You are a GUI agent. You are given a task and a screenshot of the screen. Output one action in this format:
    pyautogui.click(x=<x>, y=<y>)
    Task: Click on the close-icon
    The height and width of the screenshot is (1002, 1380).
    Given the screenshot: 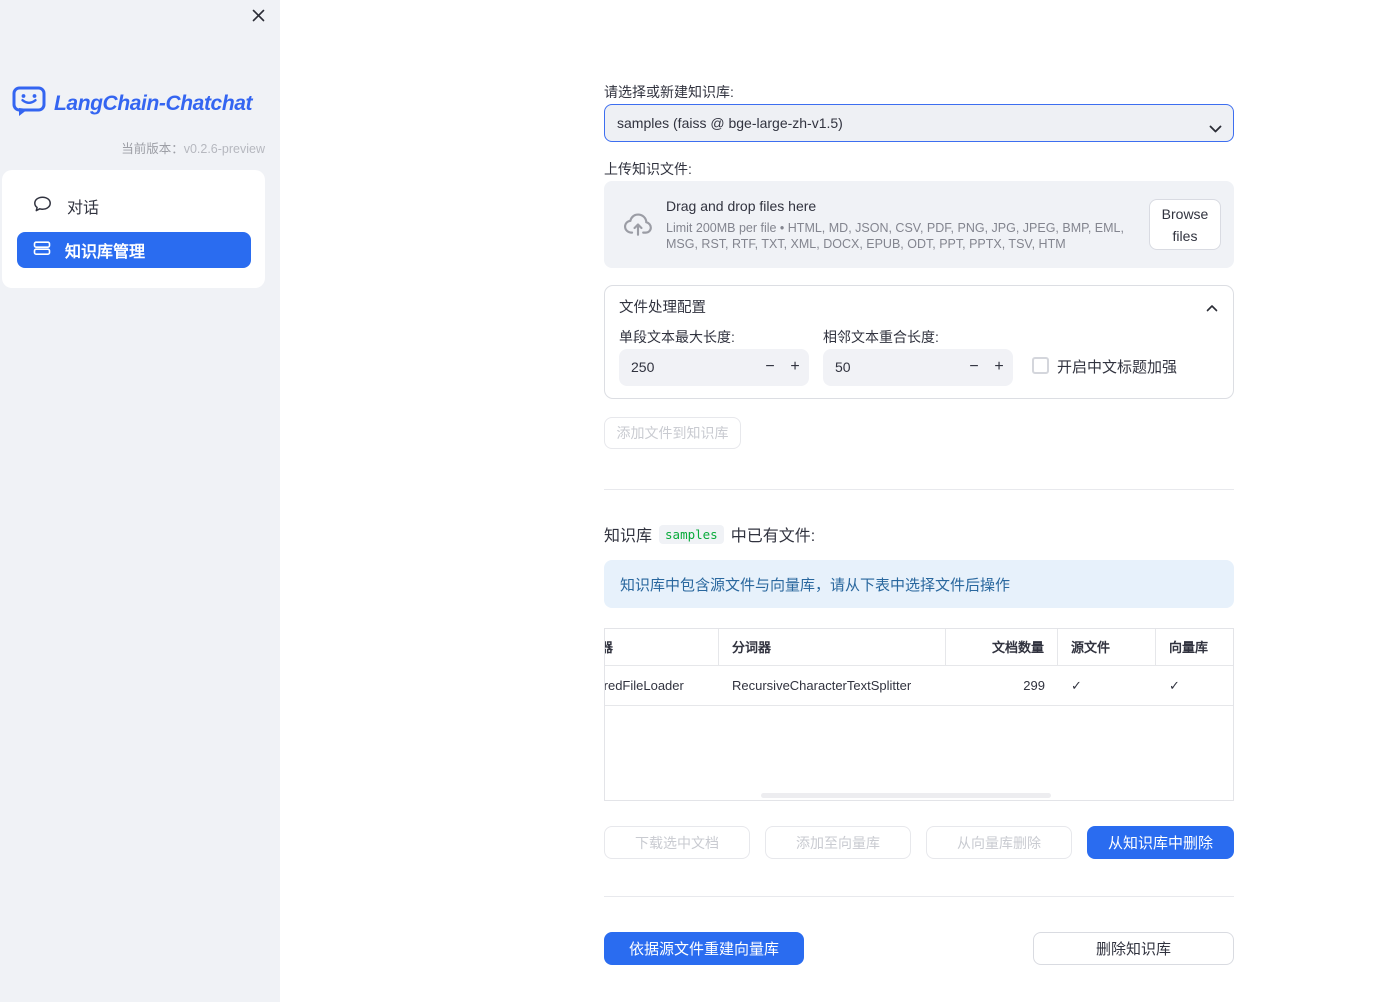 What is the action you would take?
    pyautogui.click(x=258, y=18)
    